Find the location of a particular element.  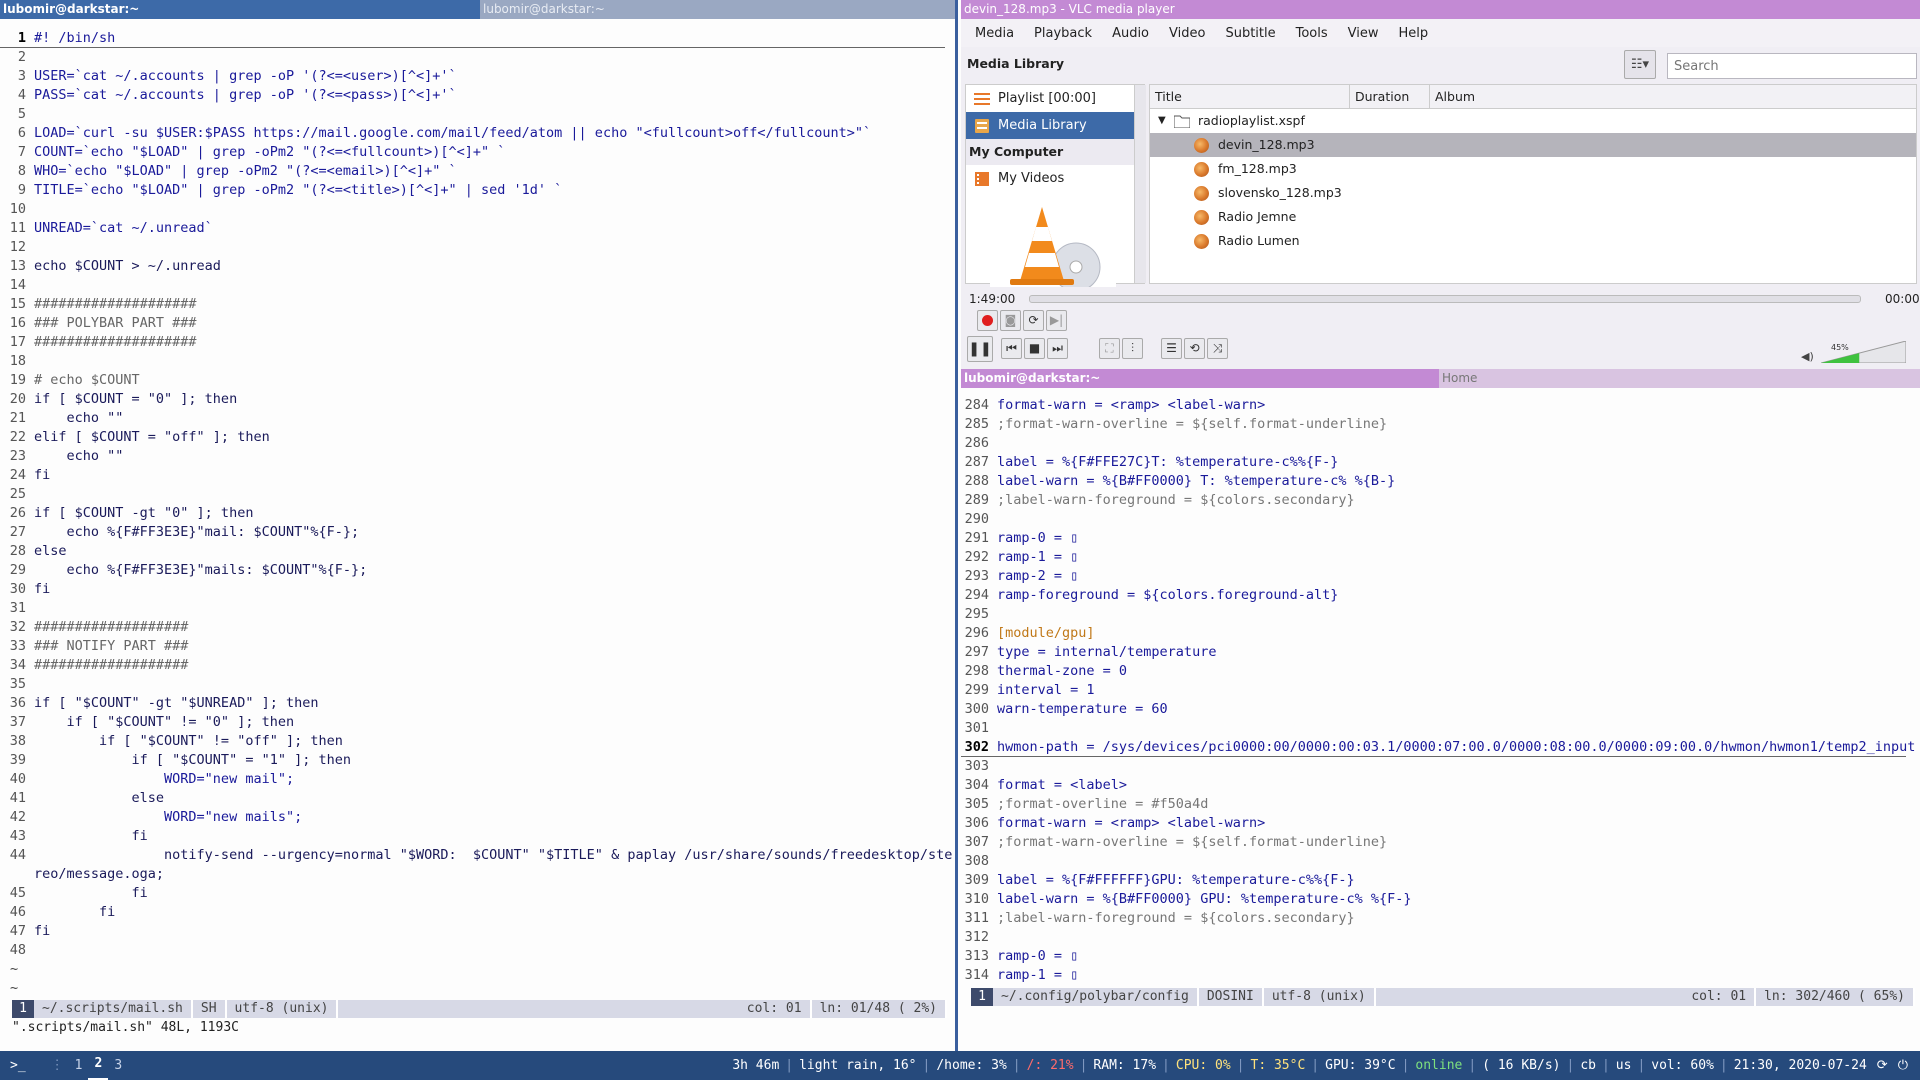

polybar-module: /home: 3% is located at coordinates (971, 1065).